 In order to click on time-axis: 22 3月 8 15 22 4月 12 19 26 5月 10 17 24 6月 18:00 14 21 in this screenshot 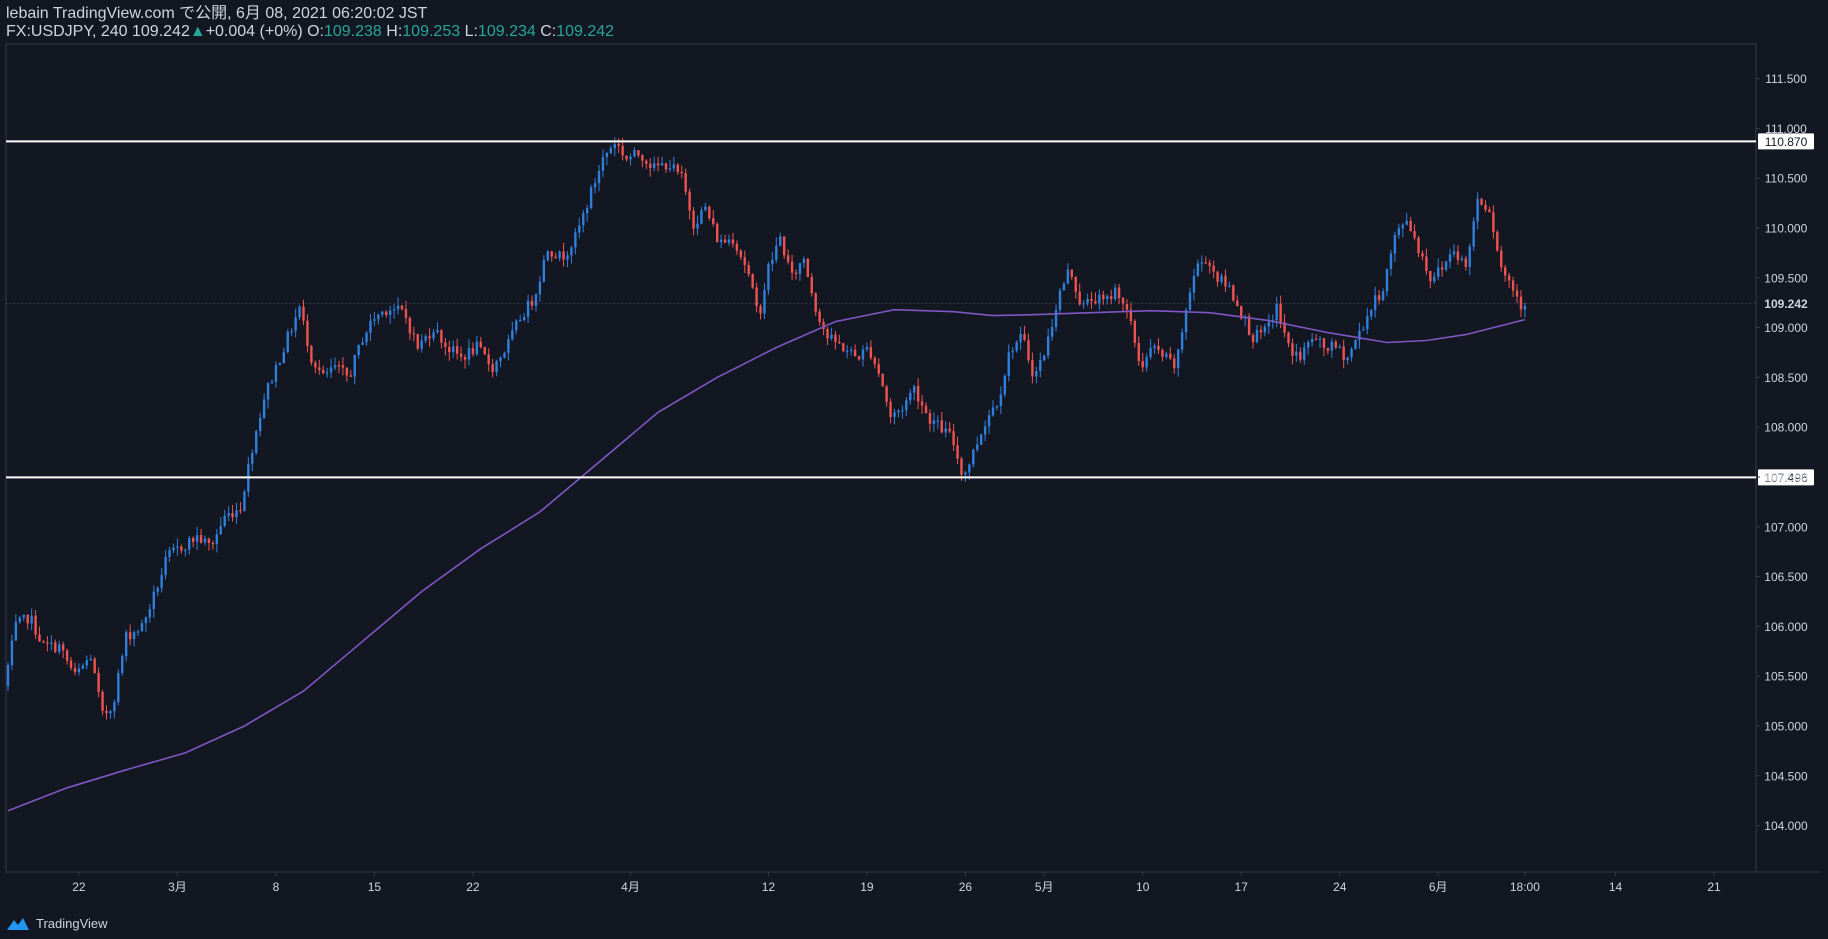, I will do `click(896, 883)`.